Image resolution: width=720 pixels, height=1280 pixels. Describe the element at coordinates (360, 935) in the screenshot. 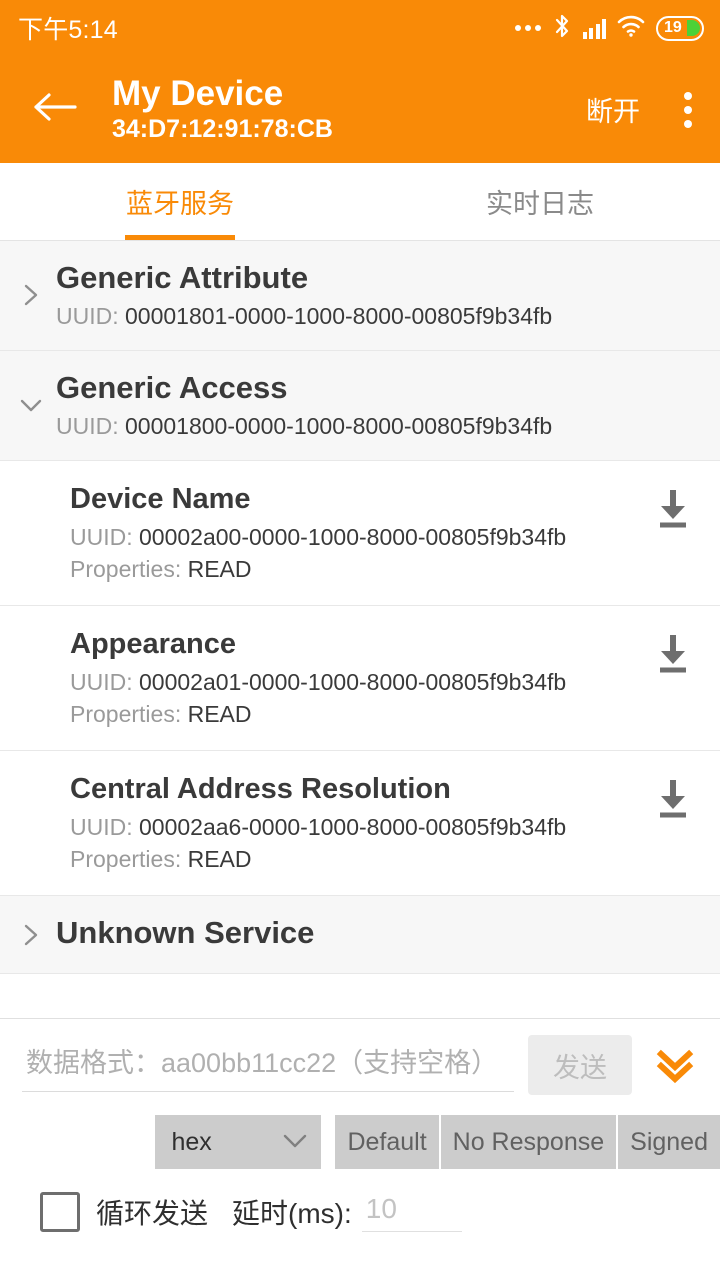

I see `service-row-unknown-service: Unknown Service` at that location.